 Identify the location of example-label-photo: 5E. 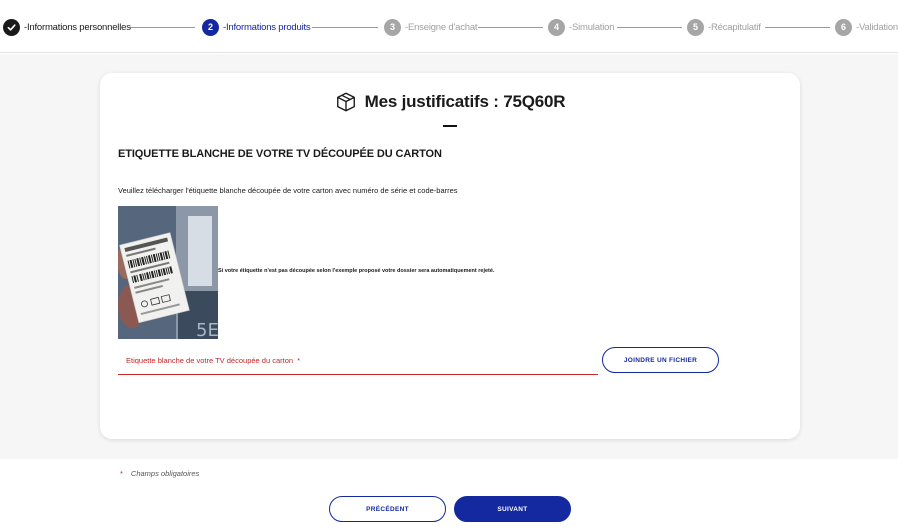
(168, 272).